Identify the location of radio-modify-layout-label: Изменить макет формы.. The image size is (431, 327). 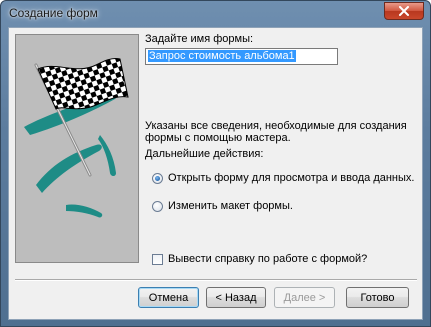
(230, 206).